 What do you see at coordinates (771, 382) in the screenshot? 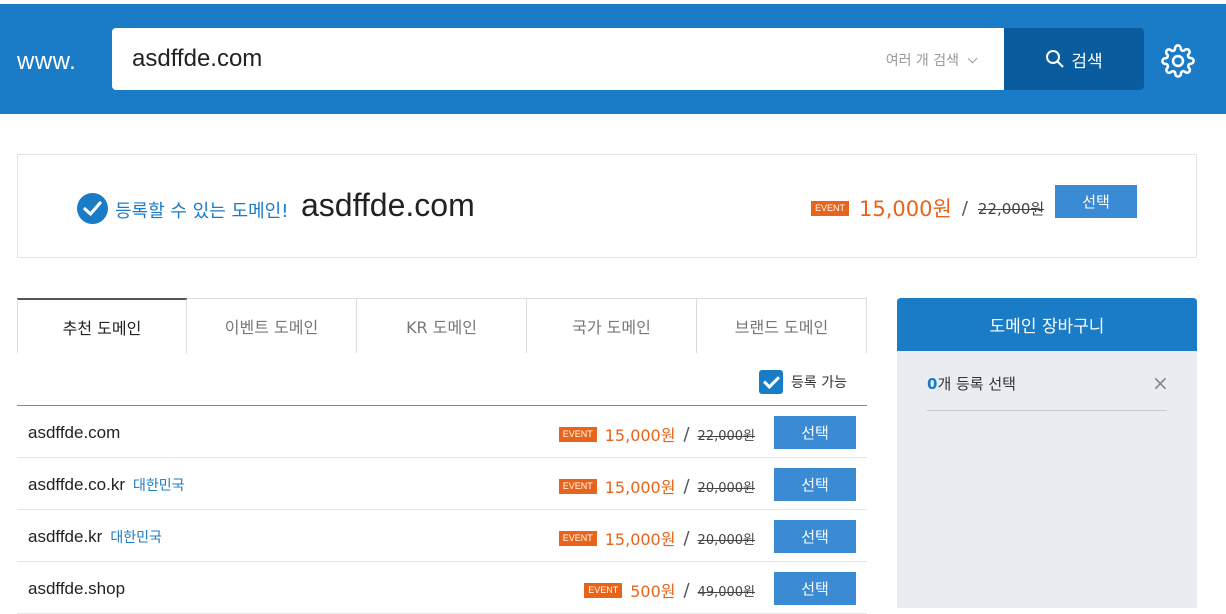
I see `checkbox` at bounding box center [771, 382].